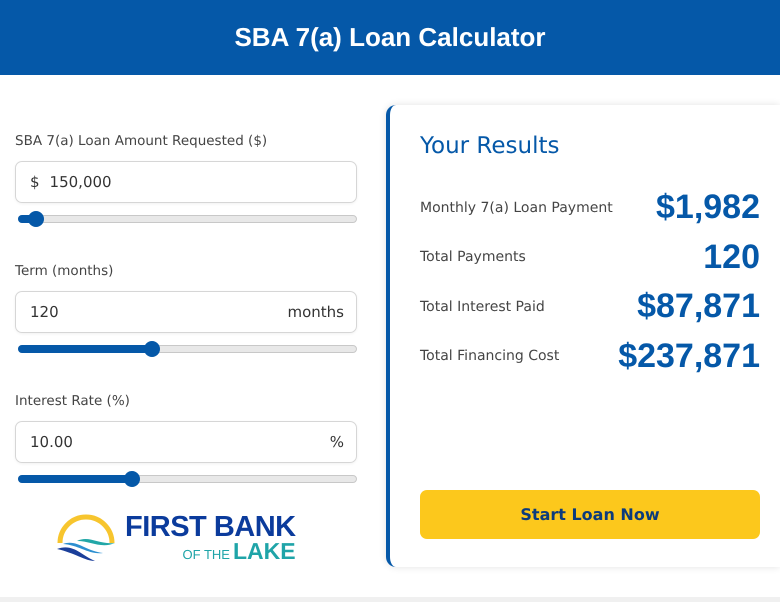 This screenshot has width=780, height=602. What do you see at coordinates (73, 401) in the screenshot?
I see `field-label: Interest Rate (%)` at bounding box center [73, 401].